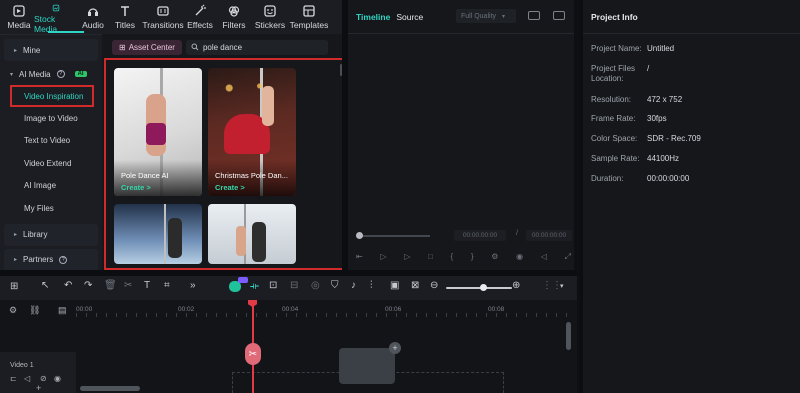 This screenshot has height=393, width=800. What do you see at coordinates (359, 235) in the screenshot?
I see `progress-knob` at bounding box center [359, 235].